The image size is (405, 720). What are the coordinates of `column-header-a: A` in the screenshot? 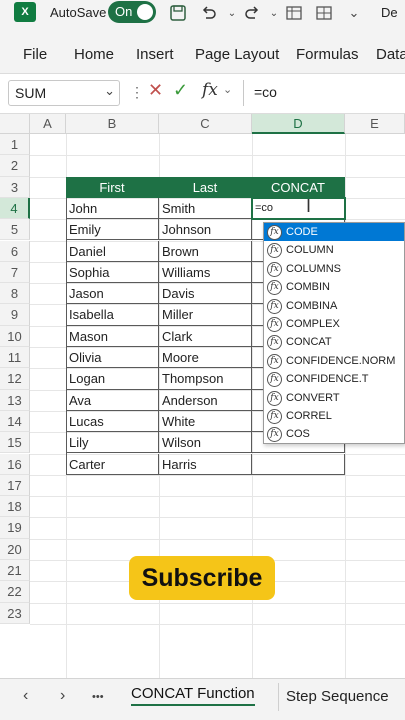 It's located at (48, 124).